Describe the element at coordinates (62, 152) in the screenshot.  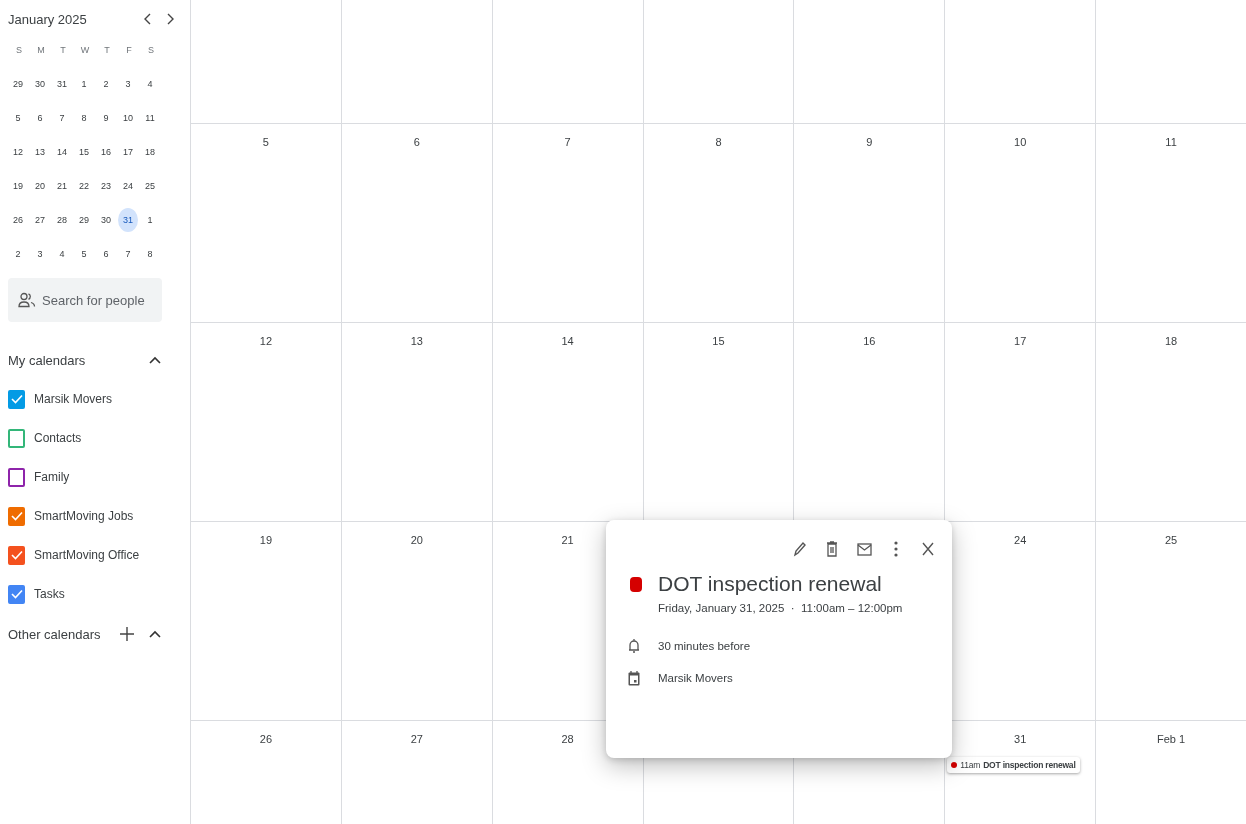
I see `mini-calendar-day: 14` at that location.